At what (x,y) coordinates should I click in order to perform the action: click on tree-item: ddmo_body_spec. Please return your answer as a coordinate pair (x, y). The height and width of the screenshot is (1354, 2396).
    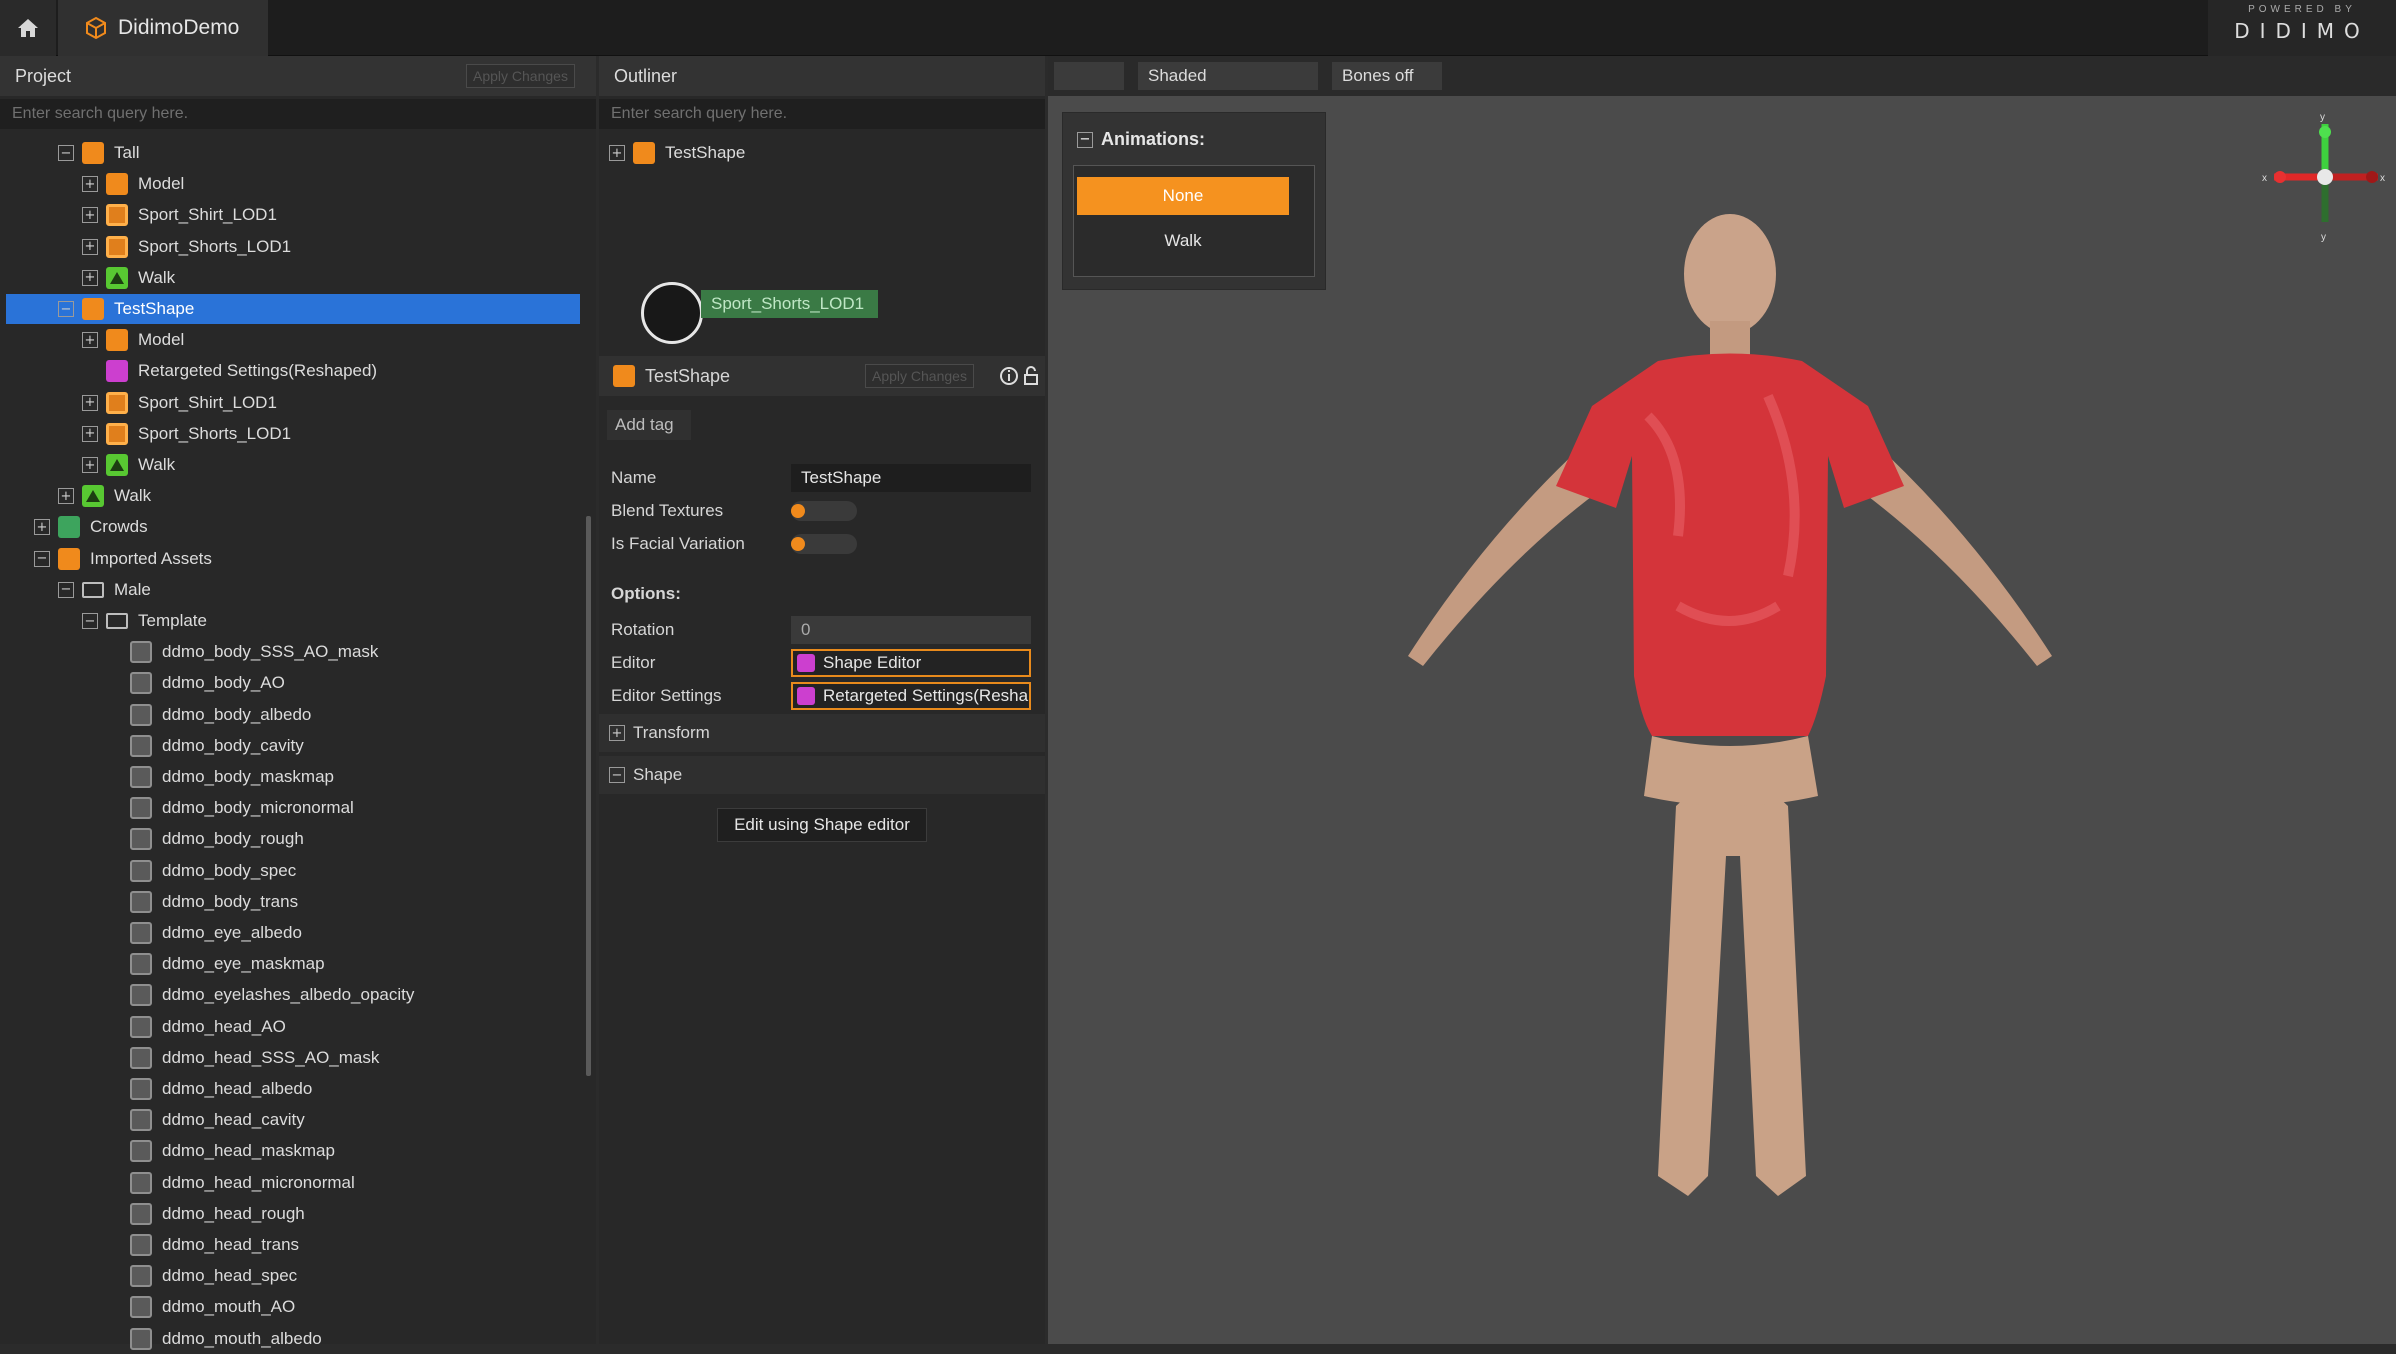
    Looking at the image, I should click on (293, 871).